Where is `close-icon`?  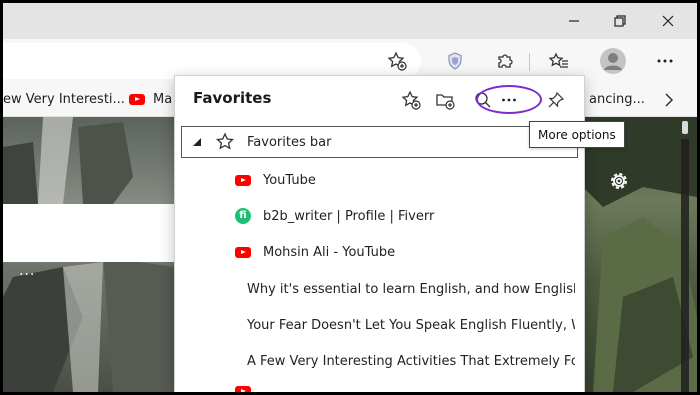 close-icon is located at coordinates (668, 21).